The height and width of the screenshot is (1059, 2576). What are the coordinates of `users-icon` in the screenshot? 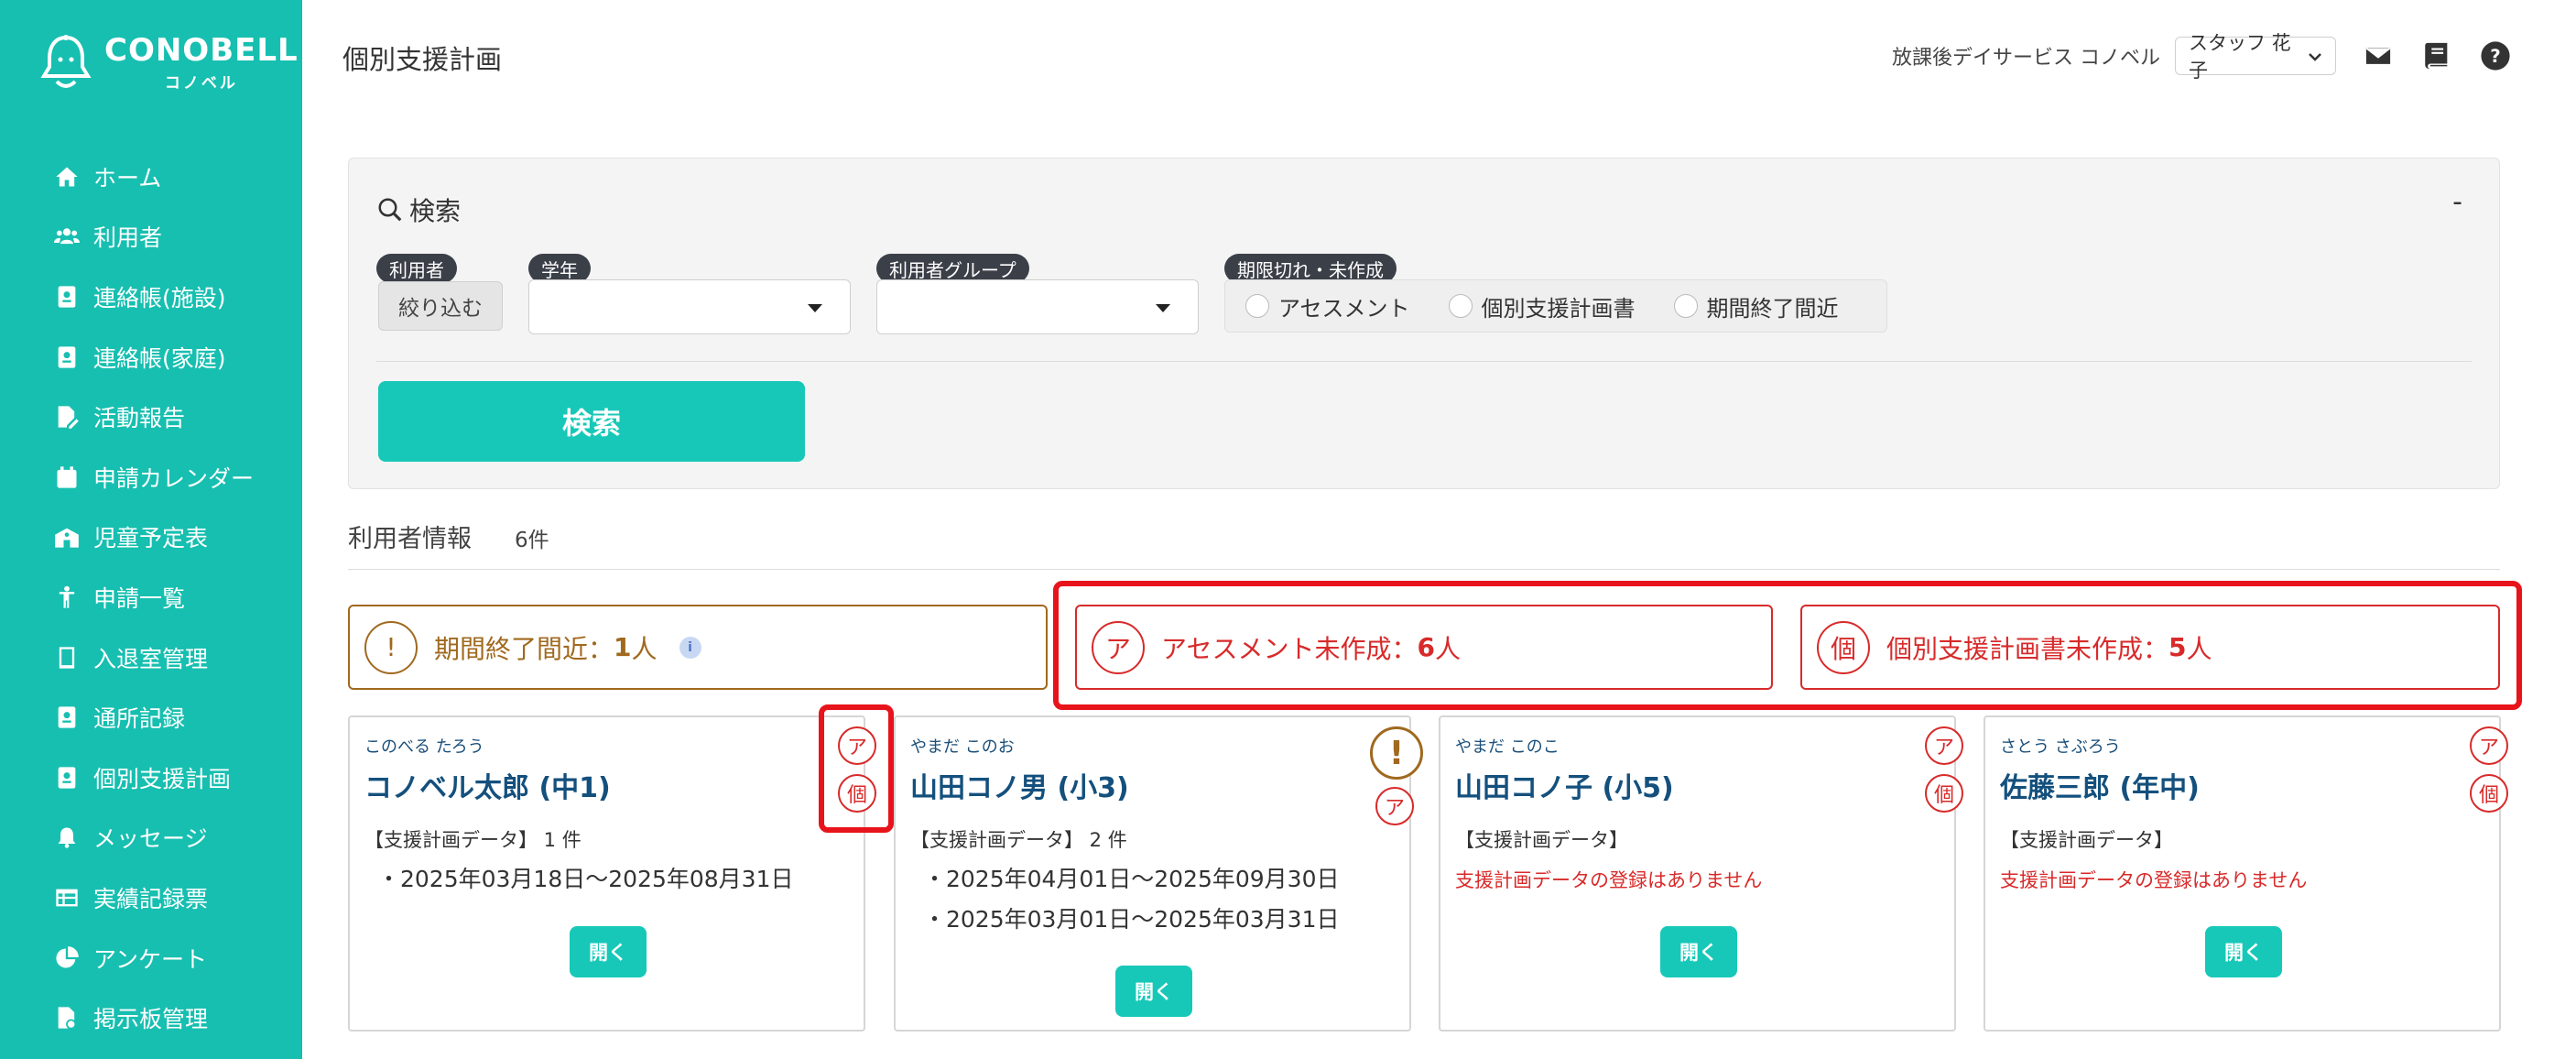 It's located at (67, 236).